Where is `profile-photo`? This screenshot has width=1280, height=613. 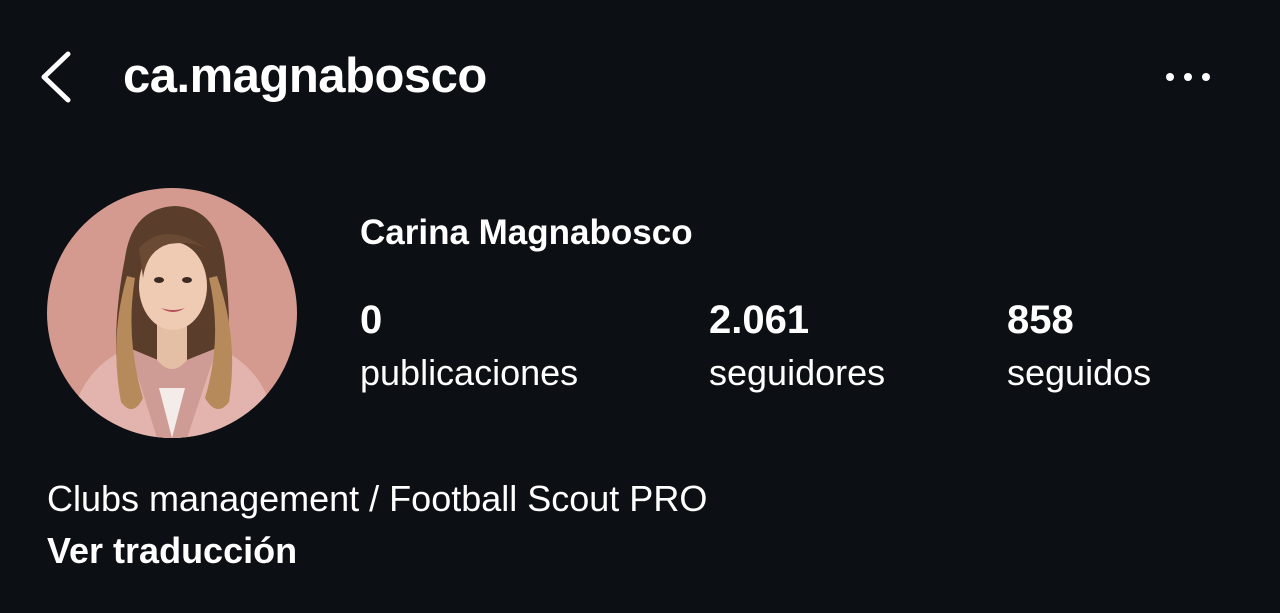 profile-photo is located at coordinates (172, 313).